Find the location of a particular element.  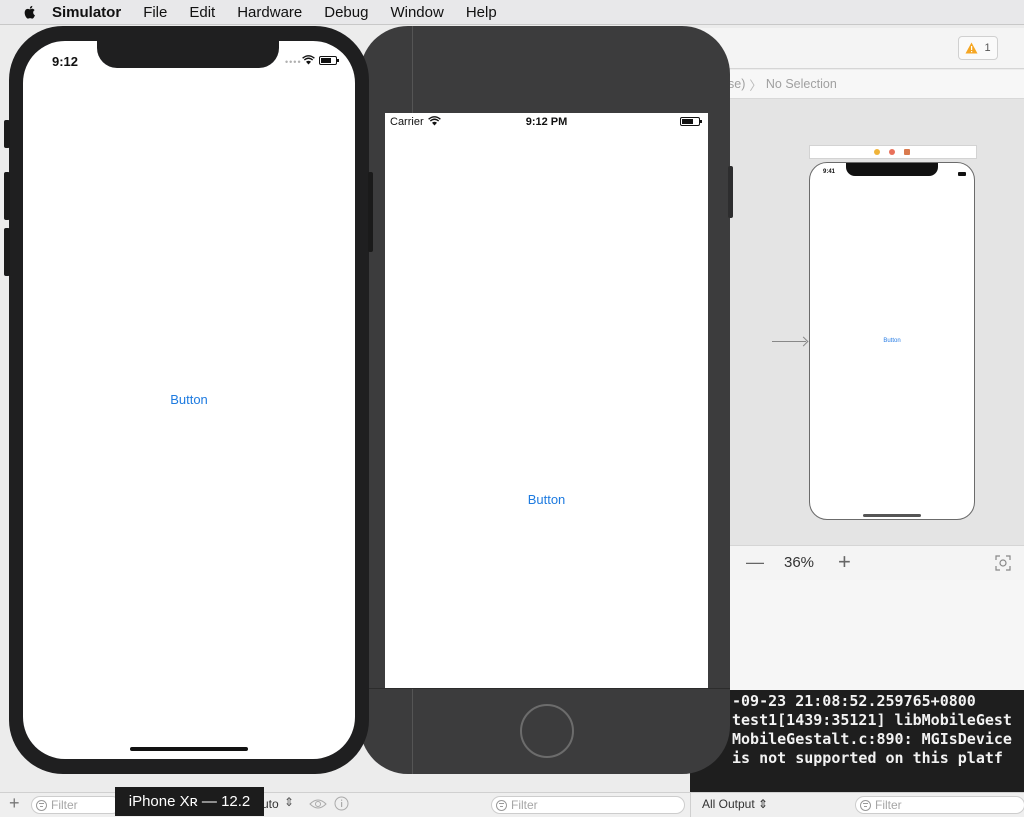

scene-button: Button is located at coordinates (892, 341).